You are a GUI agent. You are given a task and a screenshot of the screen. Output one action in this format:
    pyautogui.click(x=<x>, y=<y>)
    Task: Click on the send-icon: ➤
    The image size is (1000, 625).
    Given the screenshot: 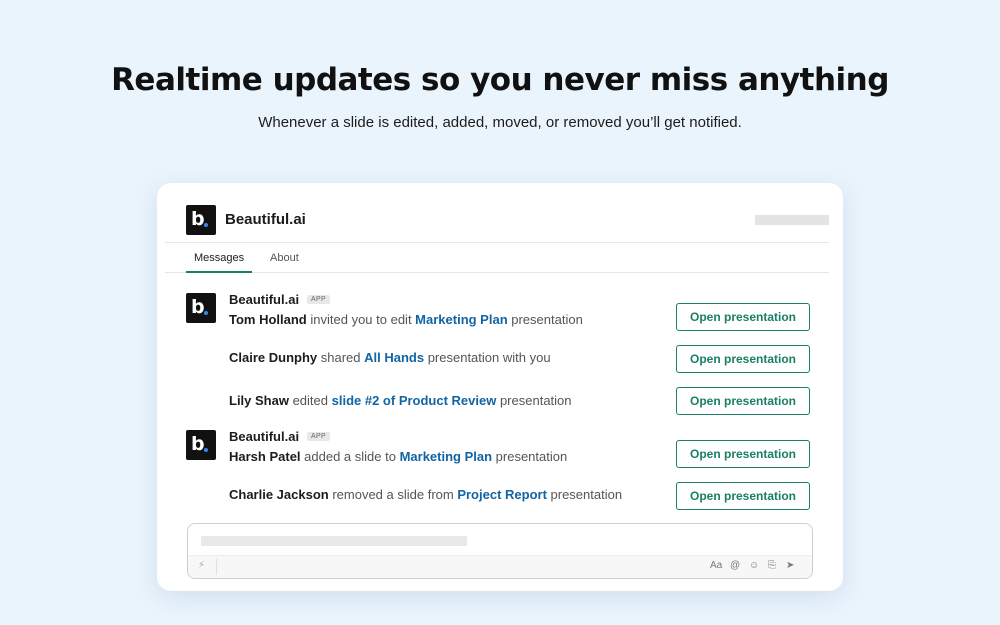 What is the action you would take?
    pyautogui.click(x=790, y=565)
    